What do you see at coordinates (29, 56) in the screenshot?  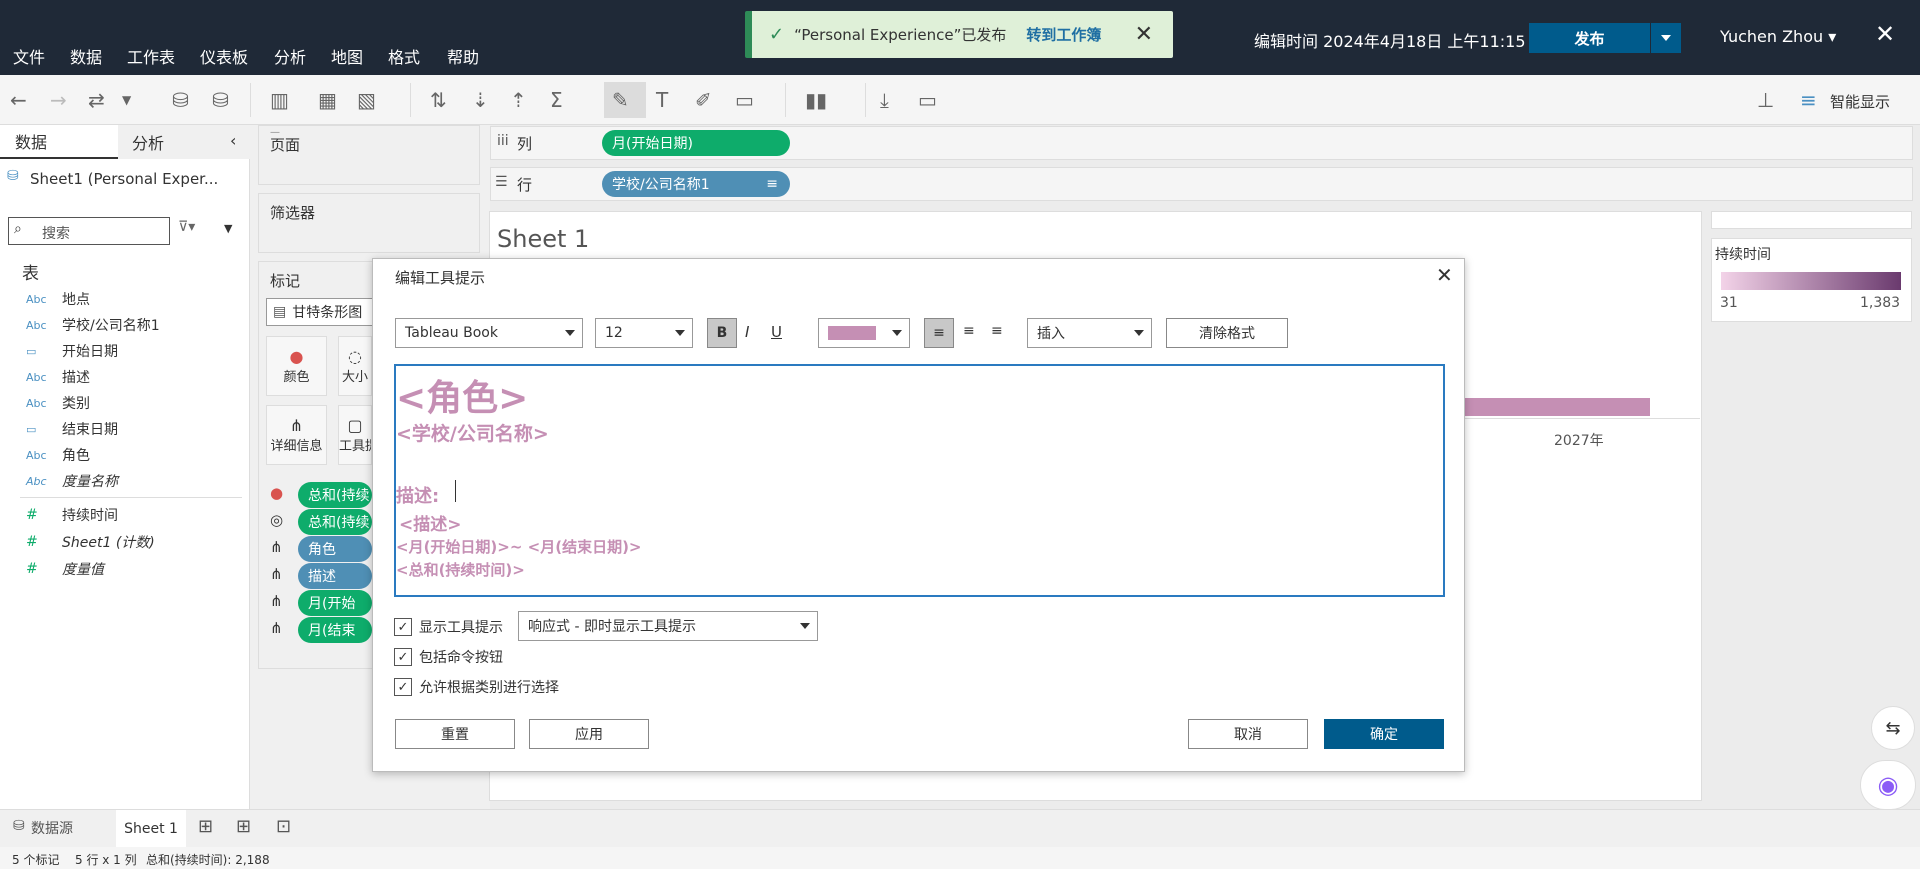 I see `menu-file: 文件` at bounding box center [29, 56].